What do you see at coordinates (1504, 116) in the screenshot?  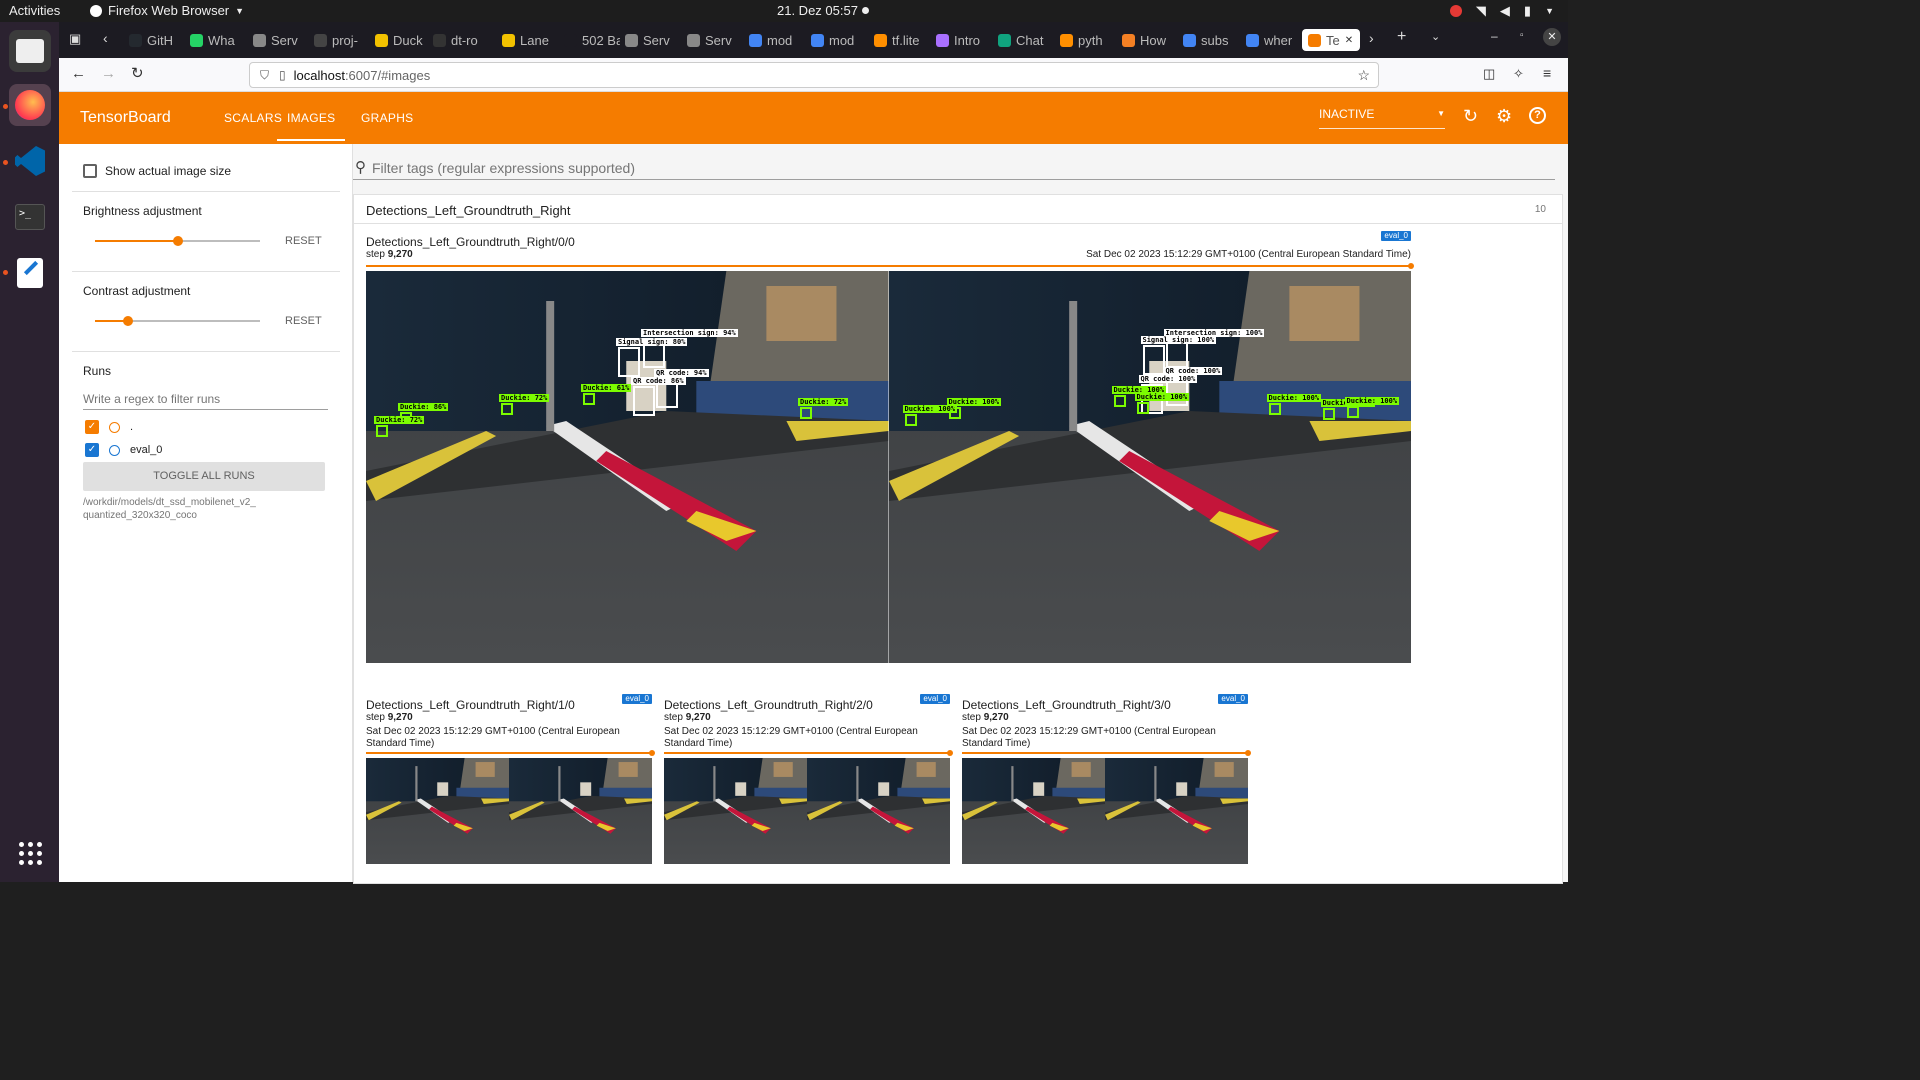 I see `settings-gear-icon: ⚙` at bounding box center [1504, 116].